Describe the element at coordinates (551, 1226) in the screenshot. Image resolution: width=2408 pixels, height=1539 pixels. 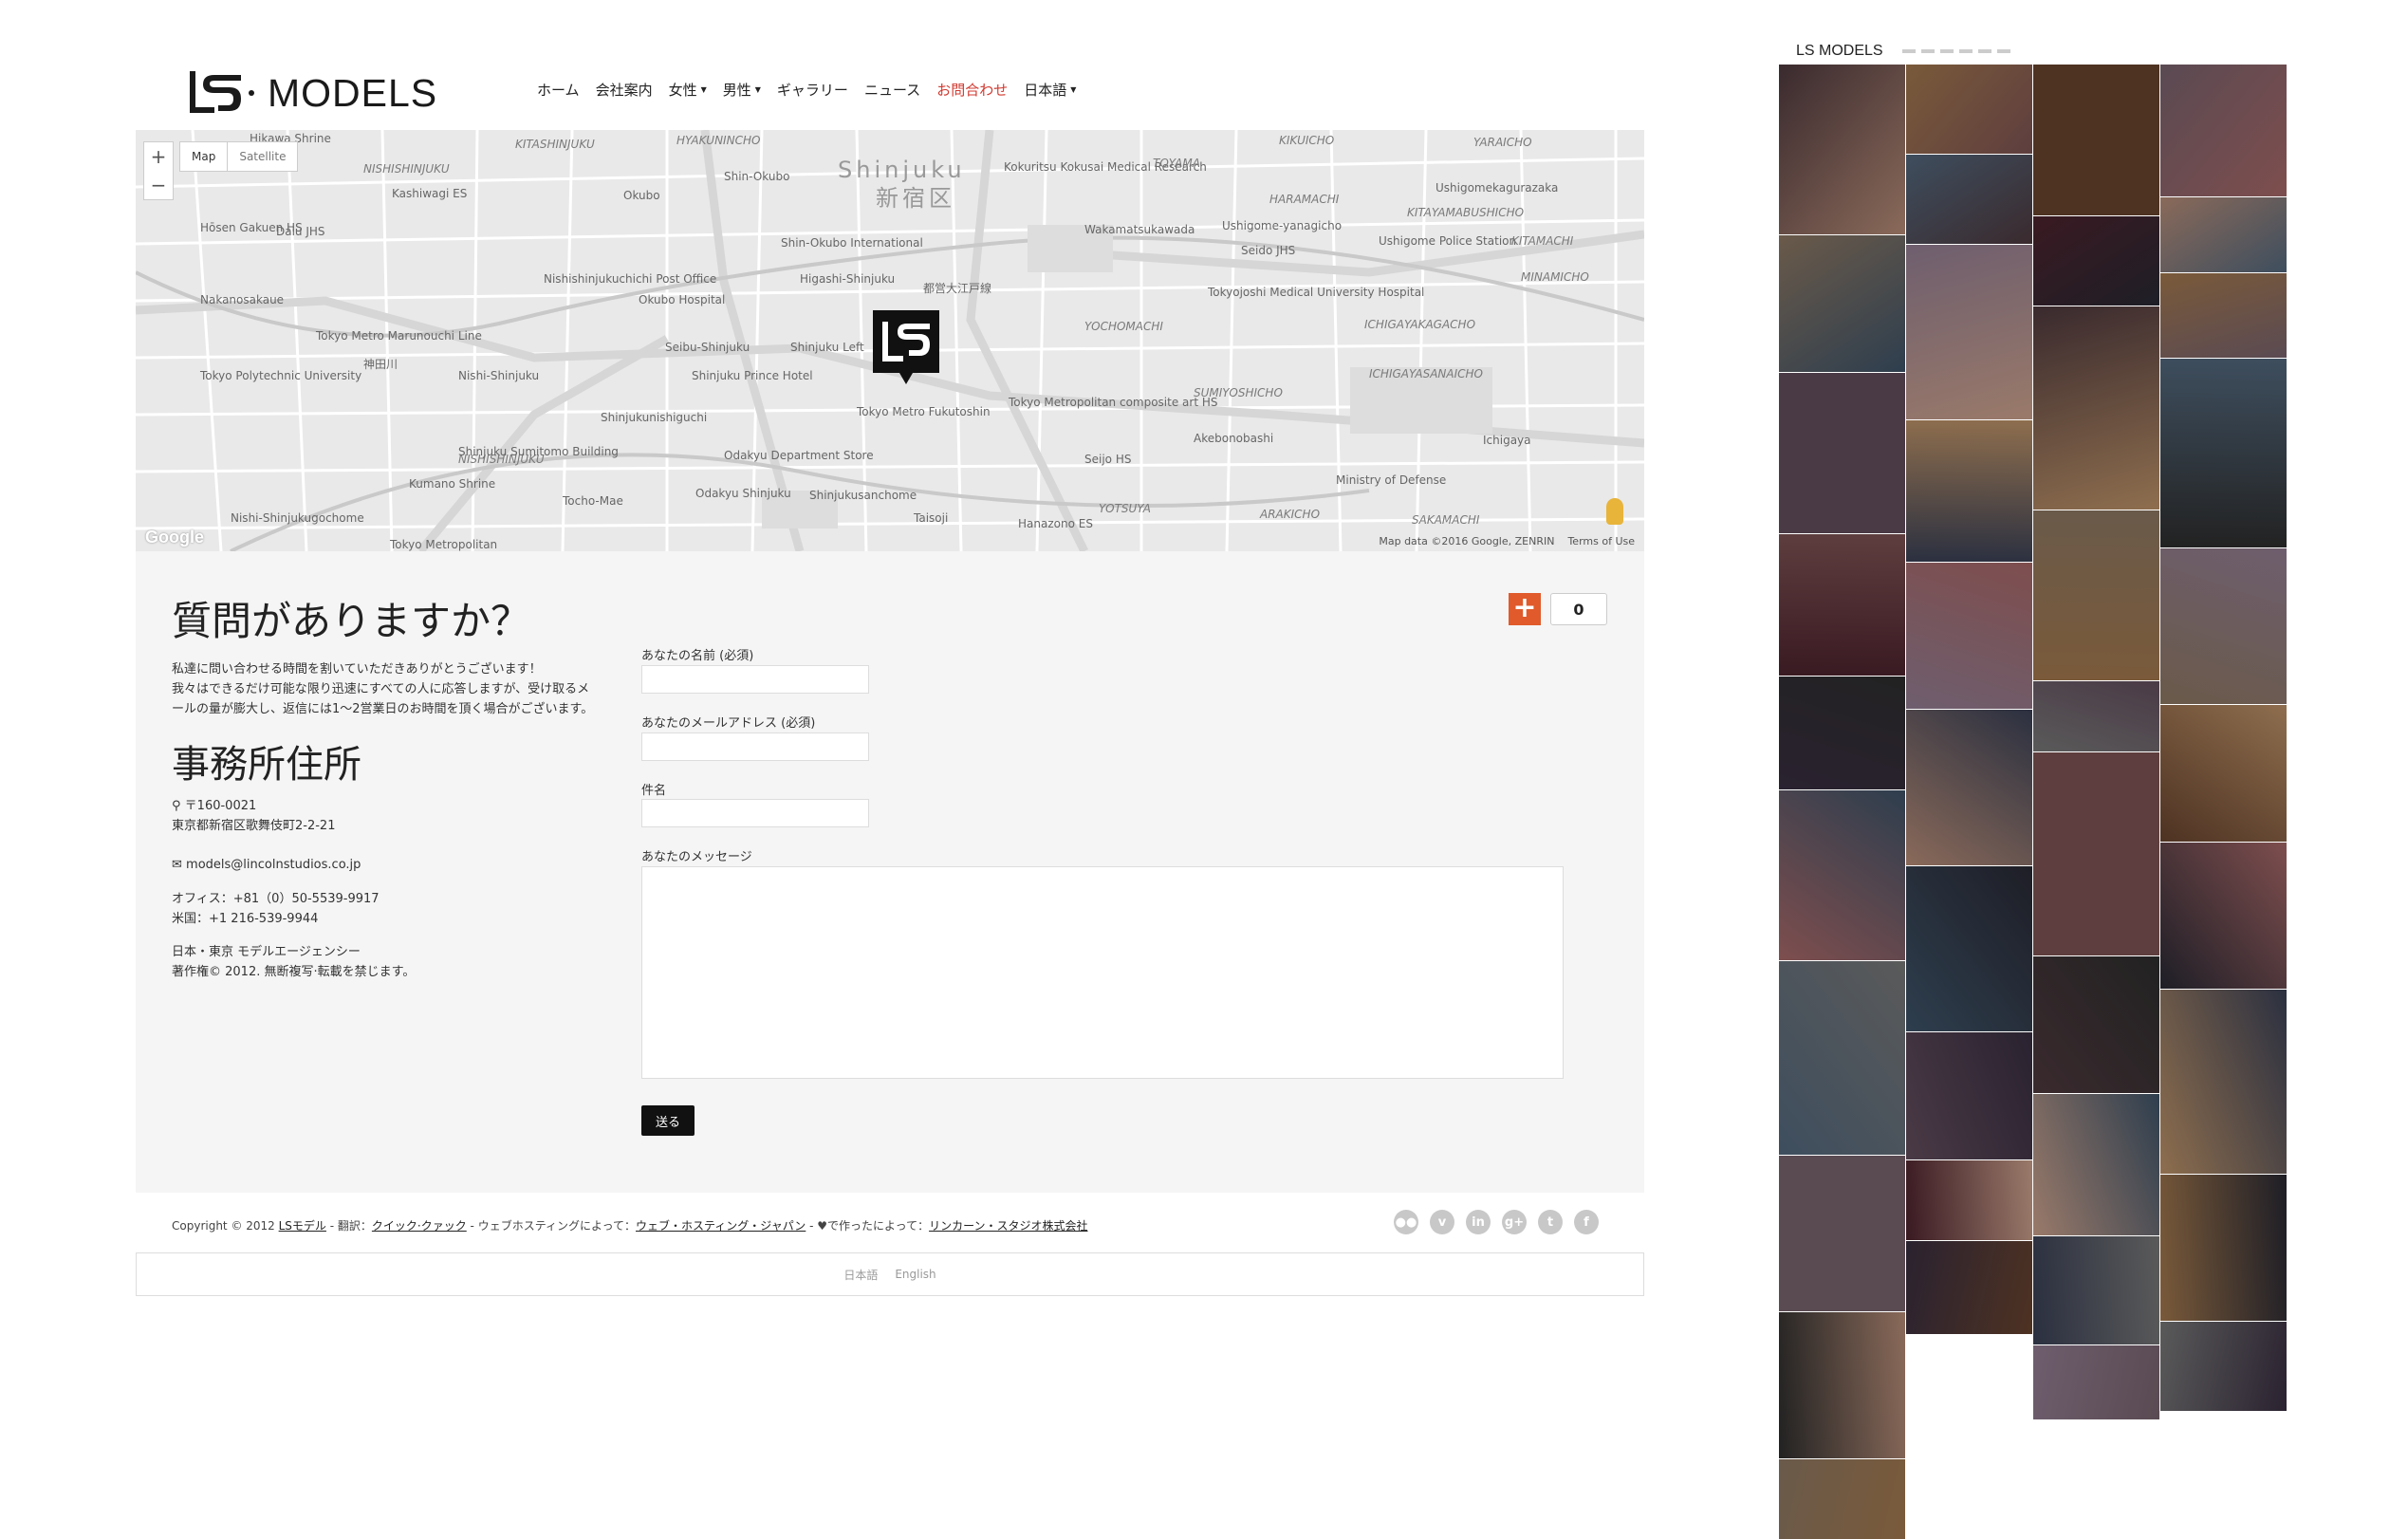
I see `hosting-prefix: - ウェブホスティングによって：` at that location.